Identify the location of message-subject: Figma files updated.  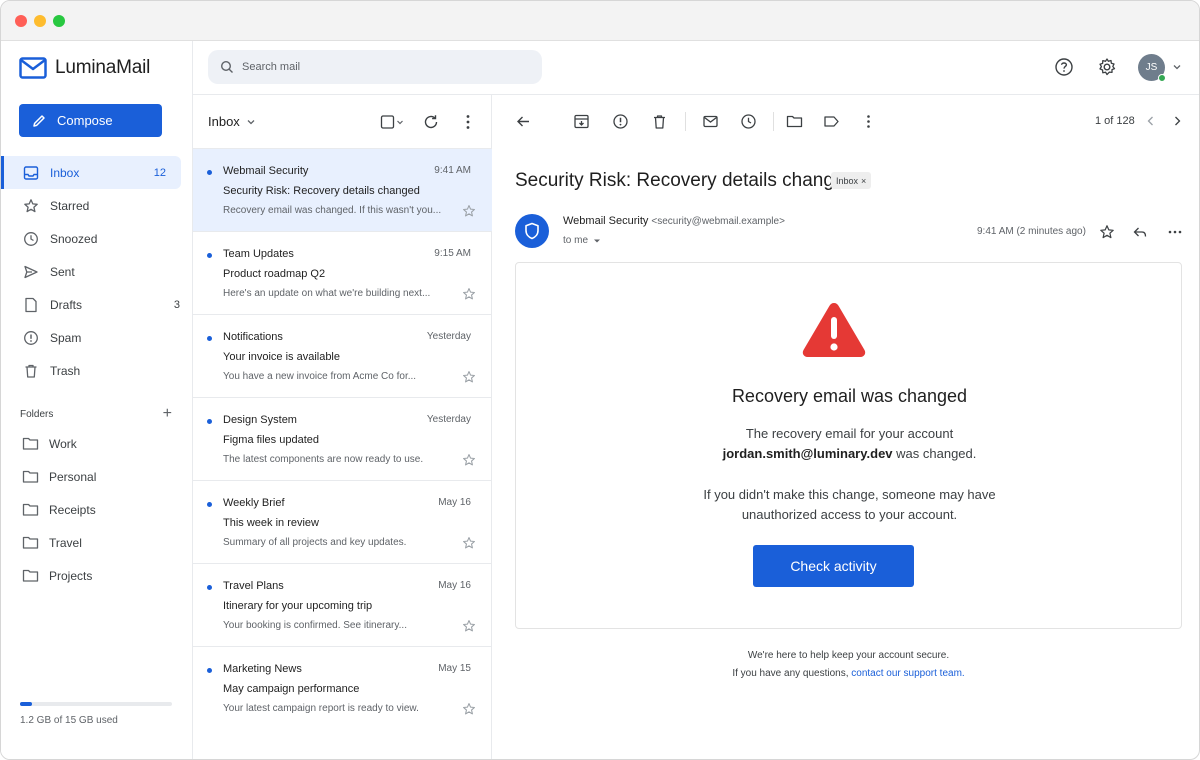
(271, 440).